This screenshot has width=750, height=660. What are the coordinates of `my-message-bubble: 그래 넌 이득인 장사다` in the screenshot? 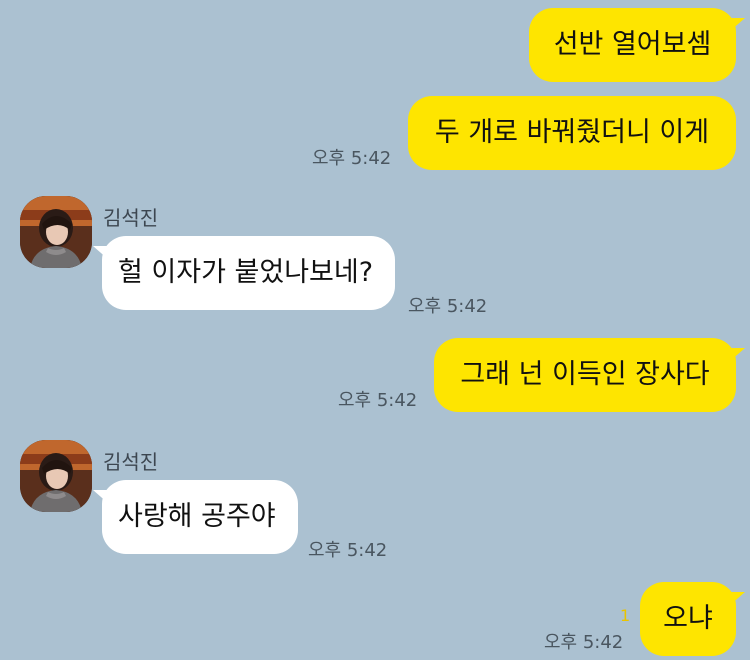 It's located at (589, 375).